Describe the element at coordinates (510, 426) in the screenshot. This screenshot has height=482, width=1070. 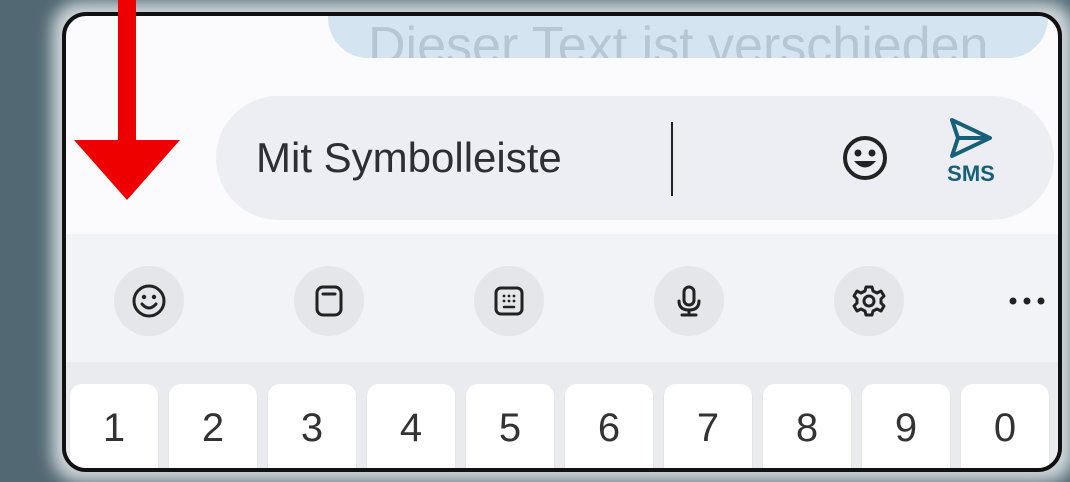
I see `key-5: 5` at that location.